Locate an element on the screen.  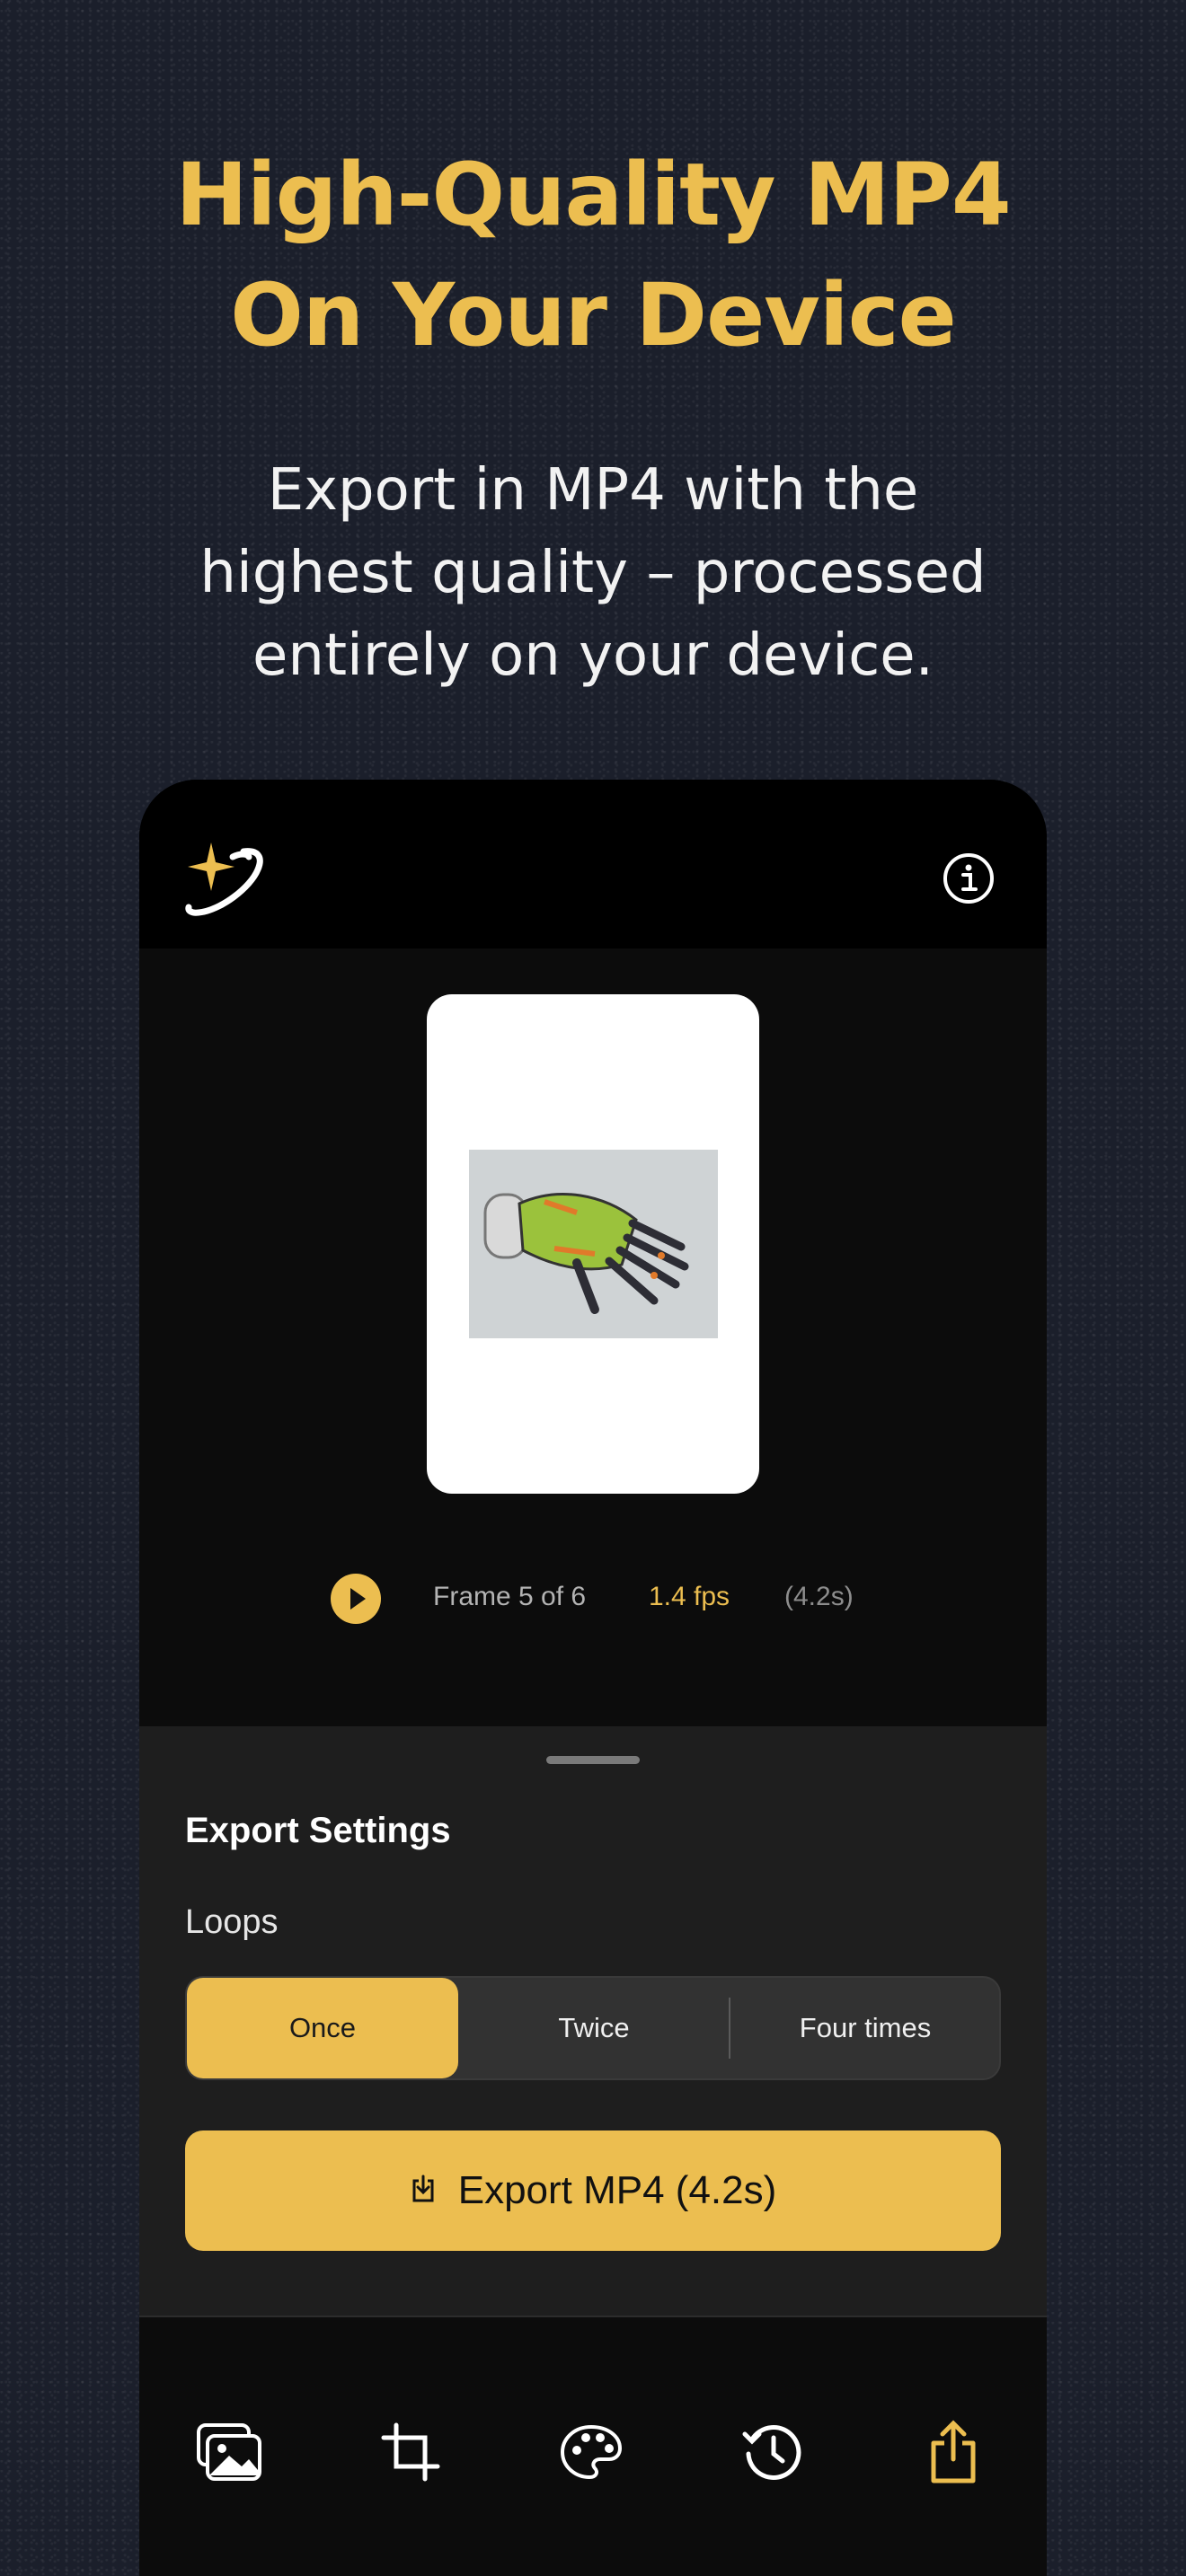
fps-value: 1.4 fps is located at coordinates (689, 1596).